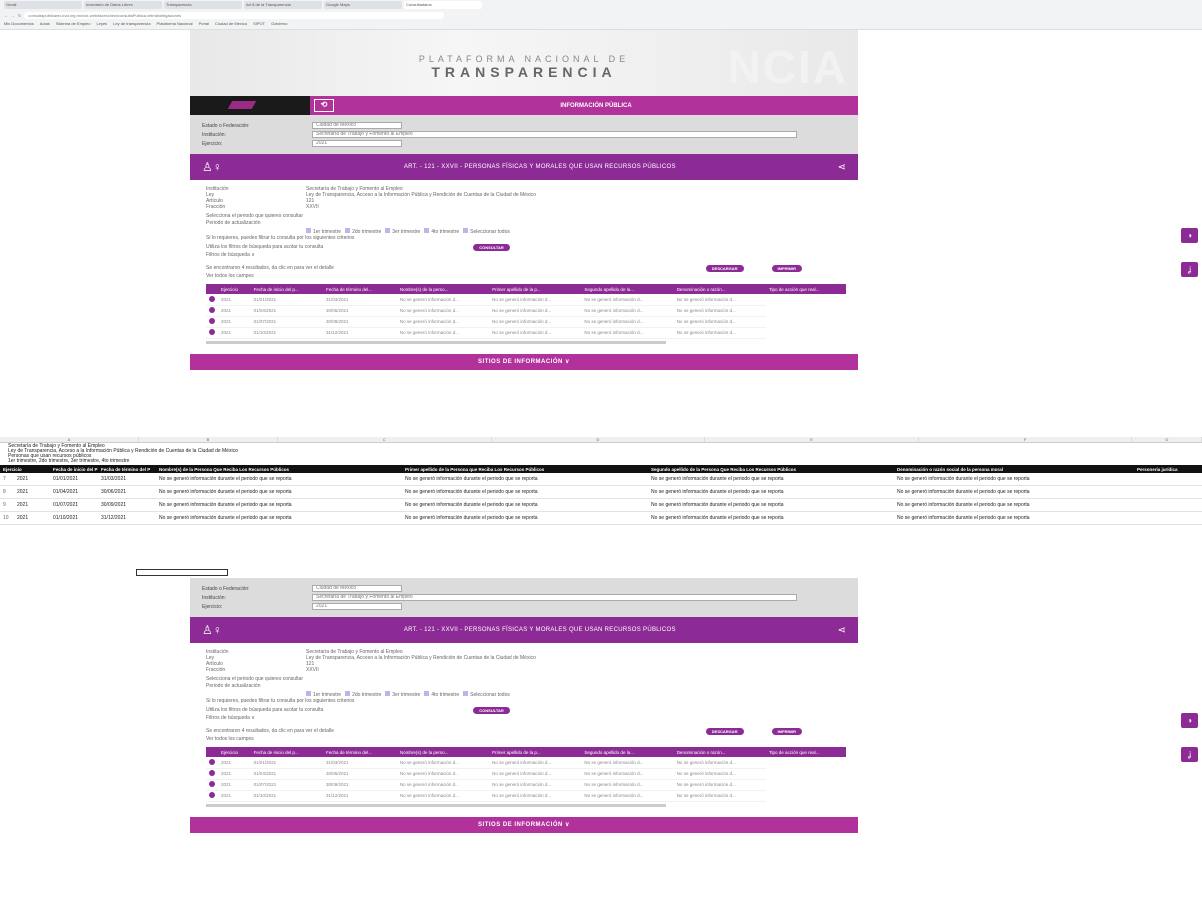 Image resolution: width=1202 pixels, height=913 pixels. What do you see at coordinates (208, 439) in the screenshot?
I see `column-letter: B` at bounding box center [208, 439].